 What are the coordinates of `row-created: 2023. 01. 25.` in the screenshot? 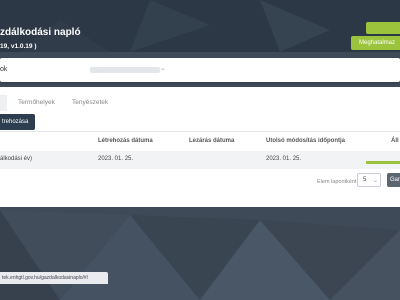 It's located at (116, 159).